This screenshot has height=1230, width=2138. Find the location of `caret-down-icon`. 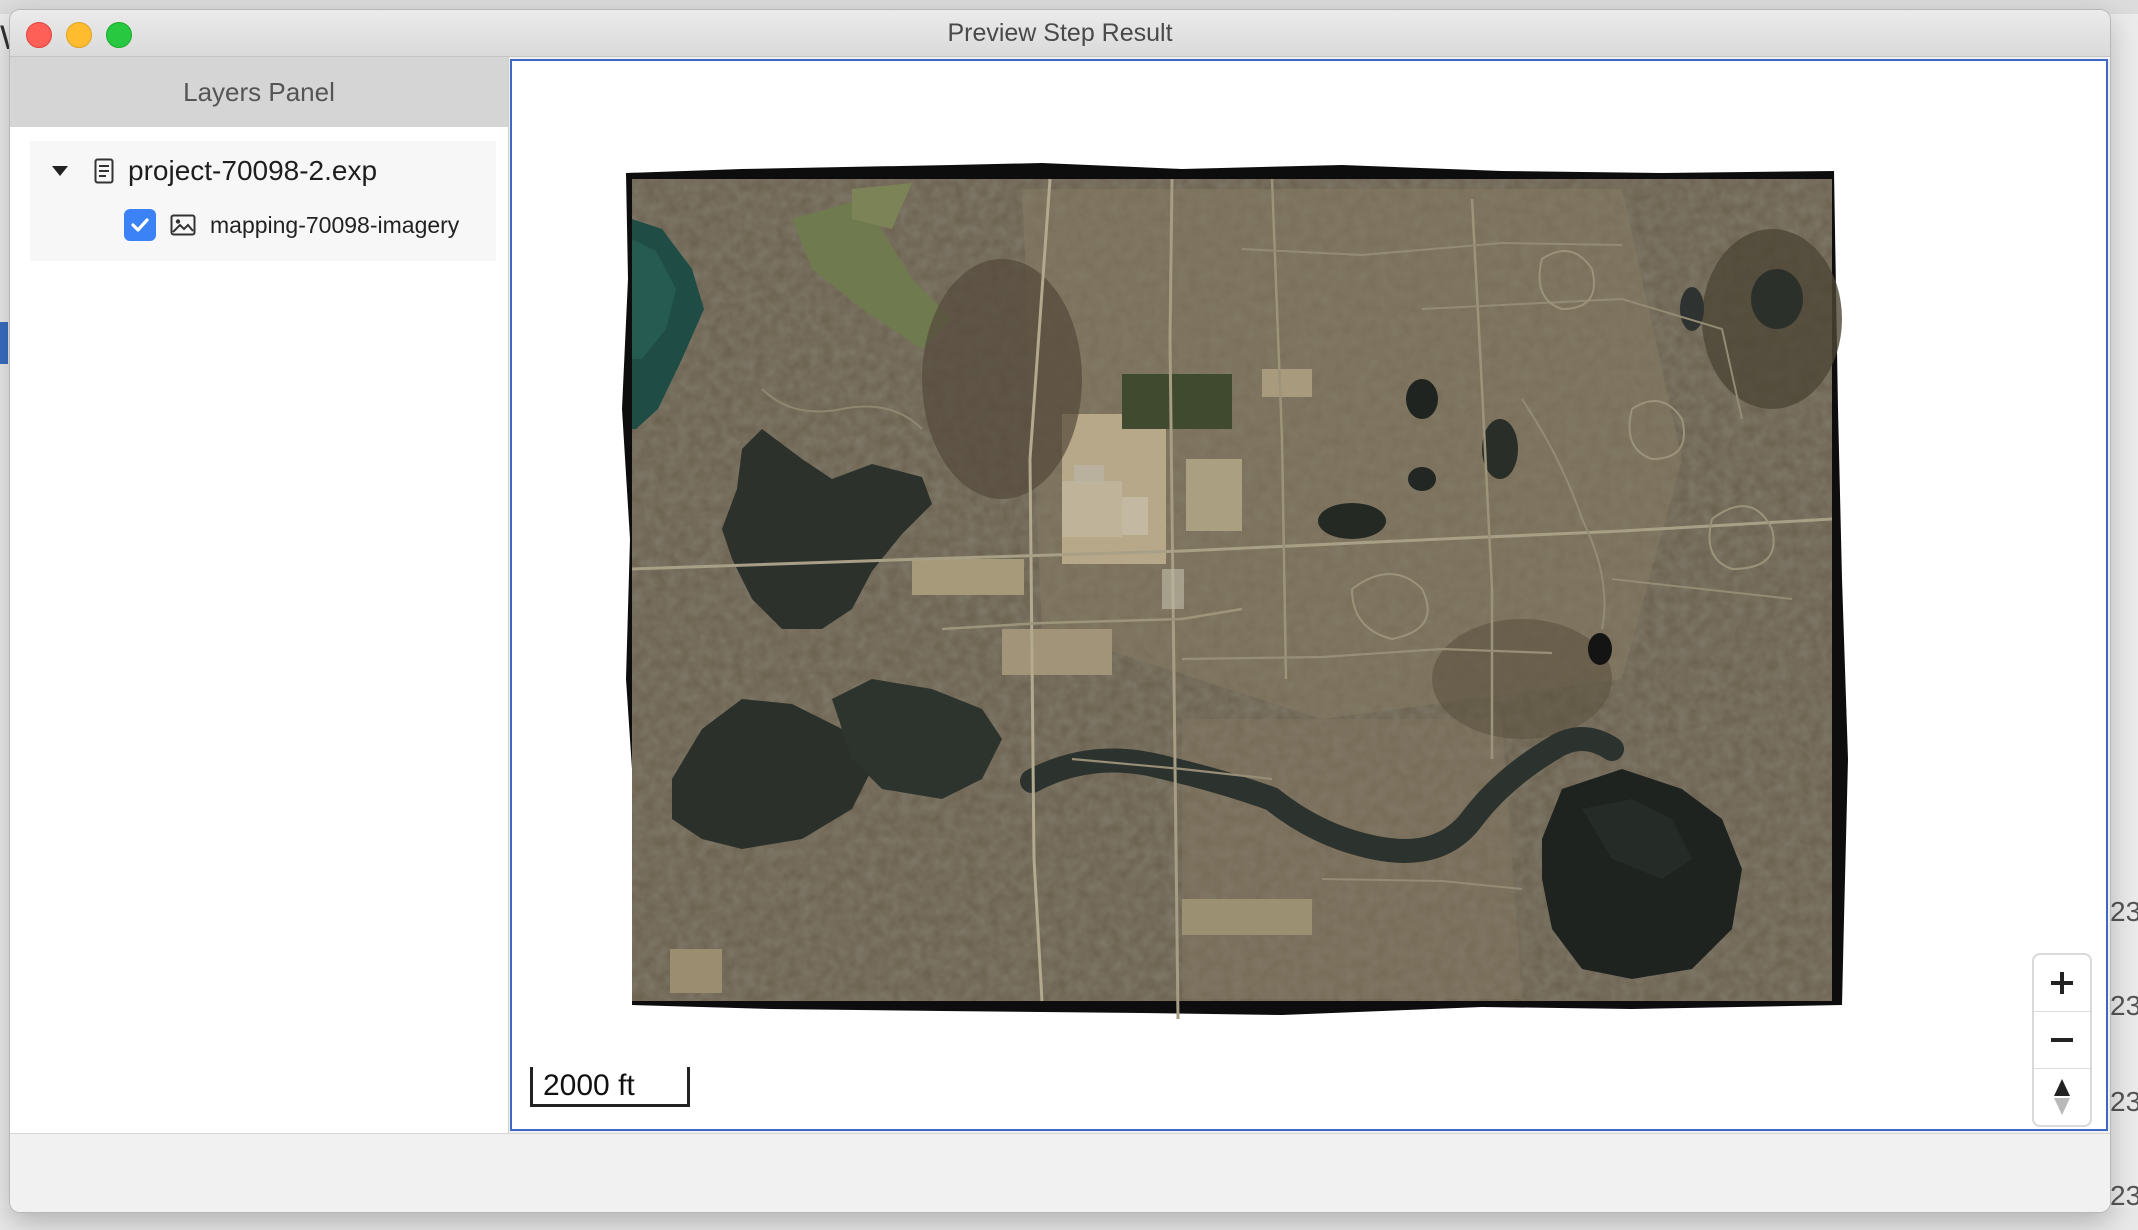

caret-down-icon is located at coordinates (60, 171).